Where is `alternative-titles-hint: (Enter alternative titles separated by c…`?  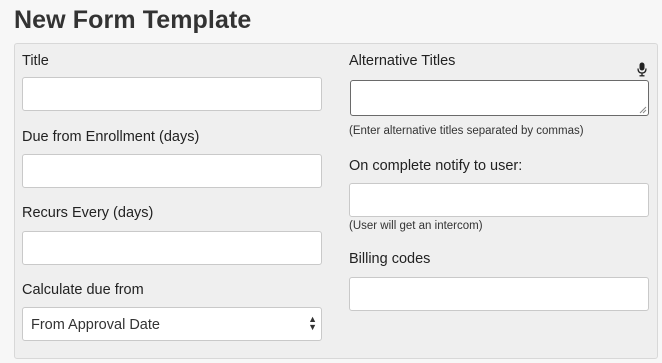
alternative-titles-hint: (Enter alternative titles separated by c… is located at coordinates (466, 131).